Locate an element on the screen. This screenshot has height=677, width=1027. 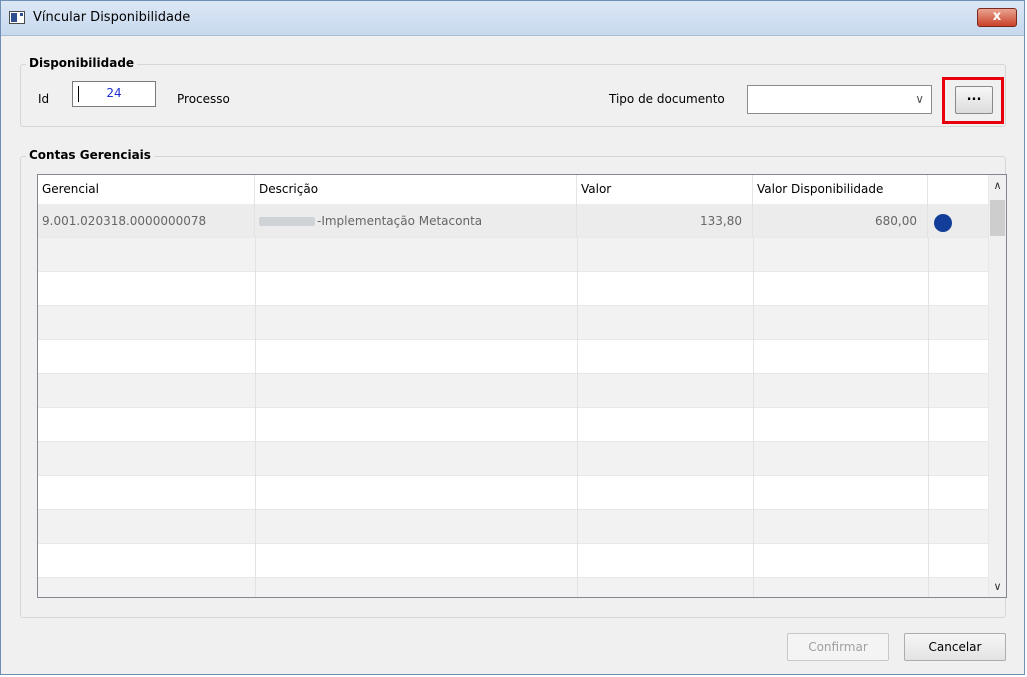
id-input-value: 24 is located at coordinates (114, 93).